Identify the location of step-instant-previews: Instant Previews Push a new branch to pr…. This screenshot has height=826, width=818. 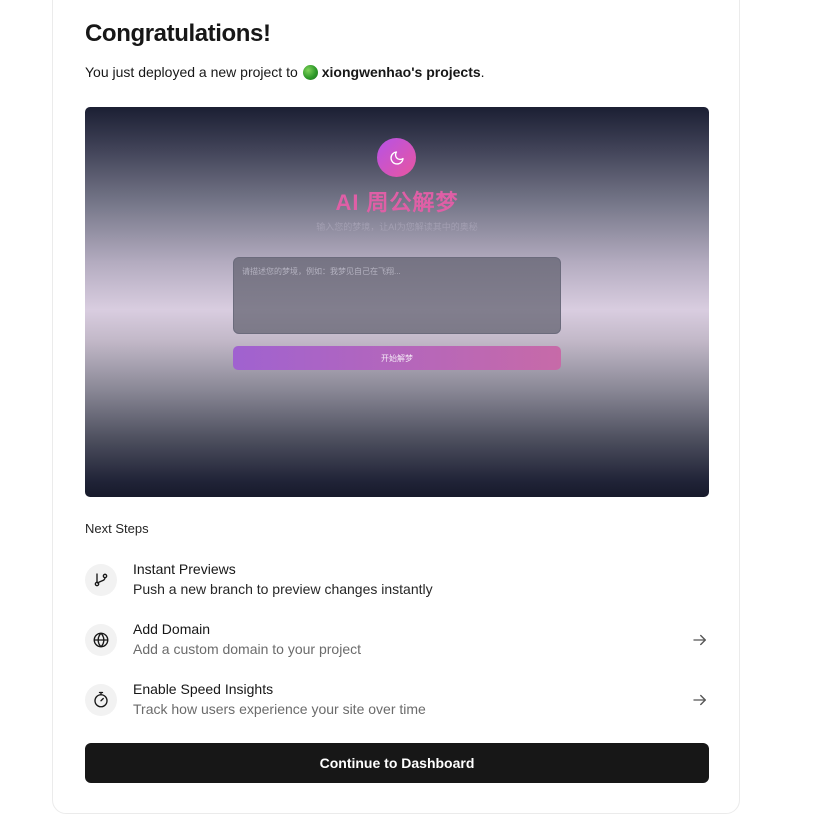
(397, 585).